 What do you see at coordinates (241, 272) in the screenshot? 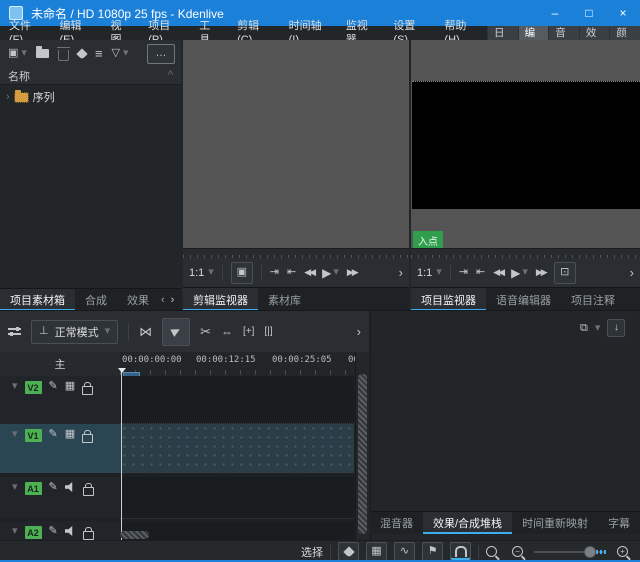
I see `monitor-zone-toggle-button: ▣` at bounding box center [241, 272].